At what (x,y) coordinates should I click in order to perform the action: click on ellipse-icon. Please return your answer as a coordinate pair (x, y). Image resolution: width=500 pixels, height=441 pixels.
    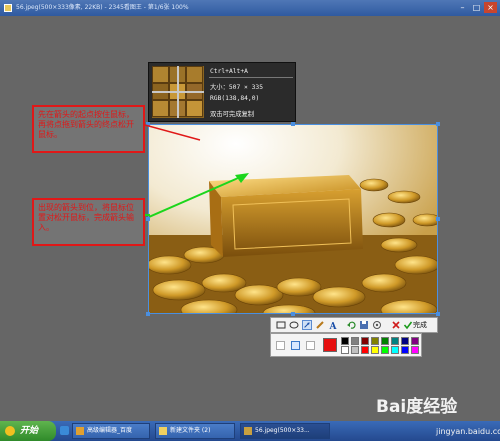
    Looking at the image, I should click on (294, 325).